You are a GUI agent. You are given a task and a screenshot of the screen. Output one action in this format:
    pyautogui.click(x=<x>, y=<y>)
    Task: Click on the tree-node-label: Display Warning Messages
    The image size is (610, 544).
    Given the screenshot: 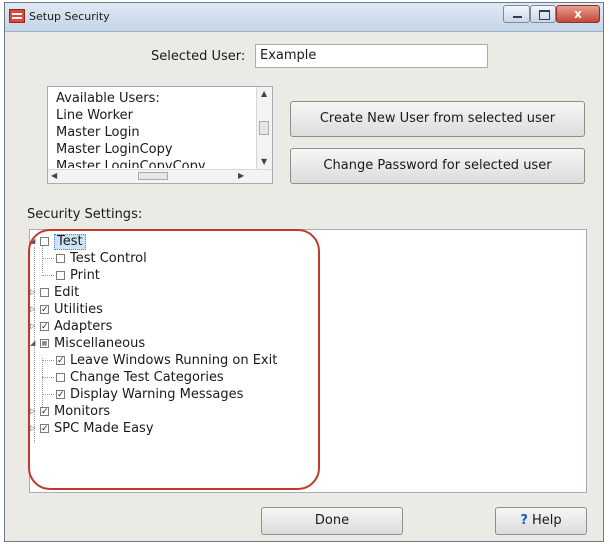 What is the action you would take?
    pyautogui.click(x=156, y=394)
    